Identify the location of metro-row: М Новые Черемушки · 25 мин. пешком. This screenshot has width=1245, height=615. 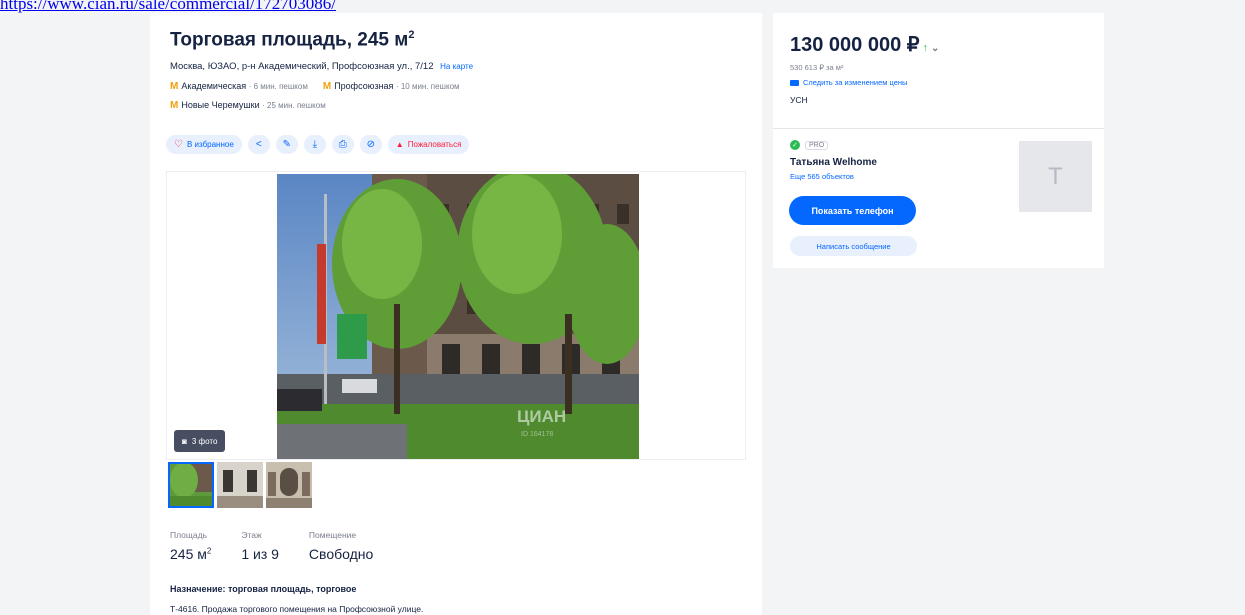
(248, 105).